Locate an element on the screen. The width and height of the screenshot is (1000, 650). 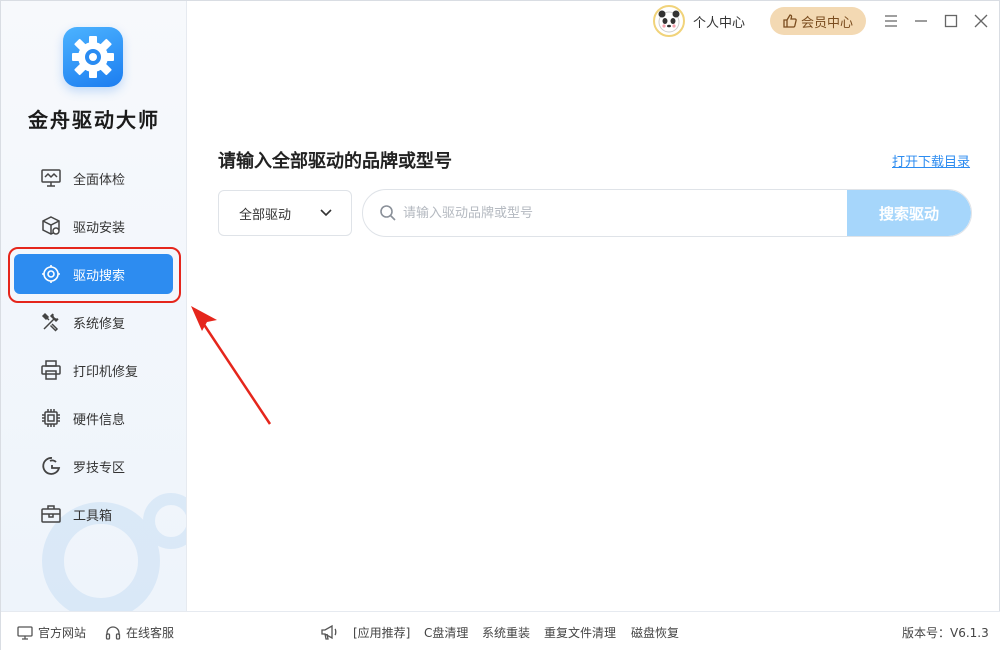
official-website-link: 官方网站 is located at coordinates (51, 632).